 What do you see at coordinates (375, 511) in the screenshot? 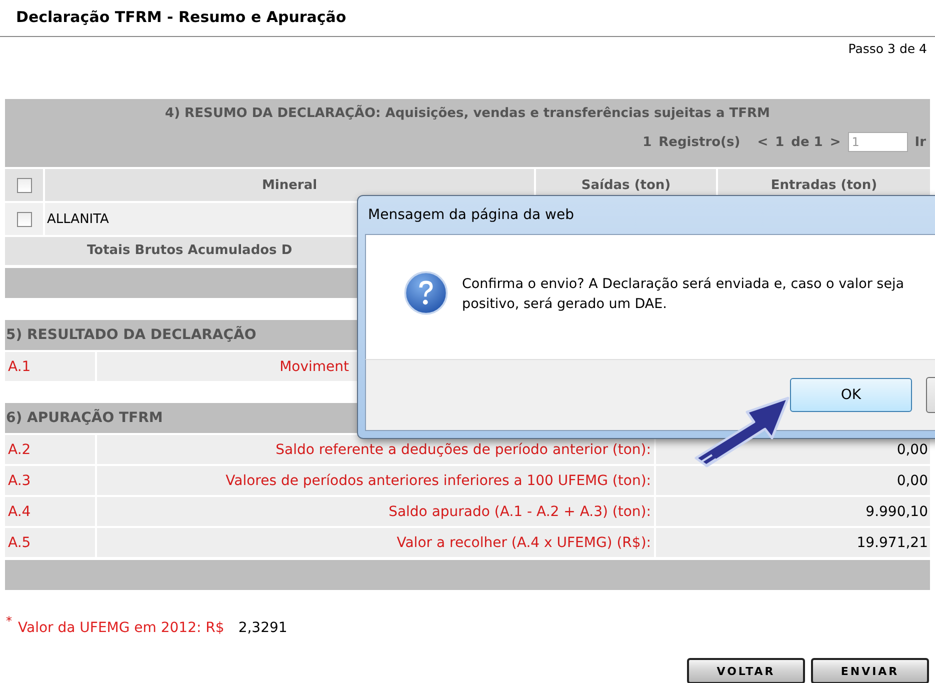
I see `row-label: Saldo apurado (A.1 - A.2 + A.3) (ton):` at bounding box center [375, 511].